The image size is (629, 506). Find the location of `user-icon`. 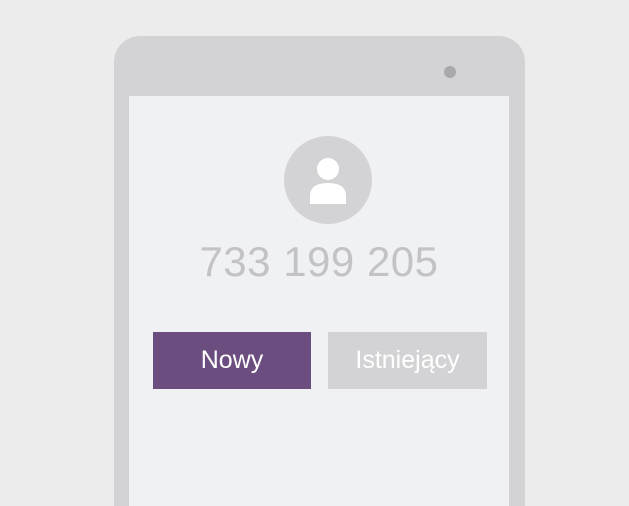

user-icon is located at coordinates (328, 180).